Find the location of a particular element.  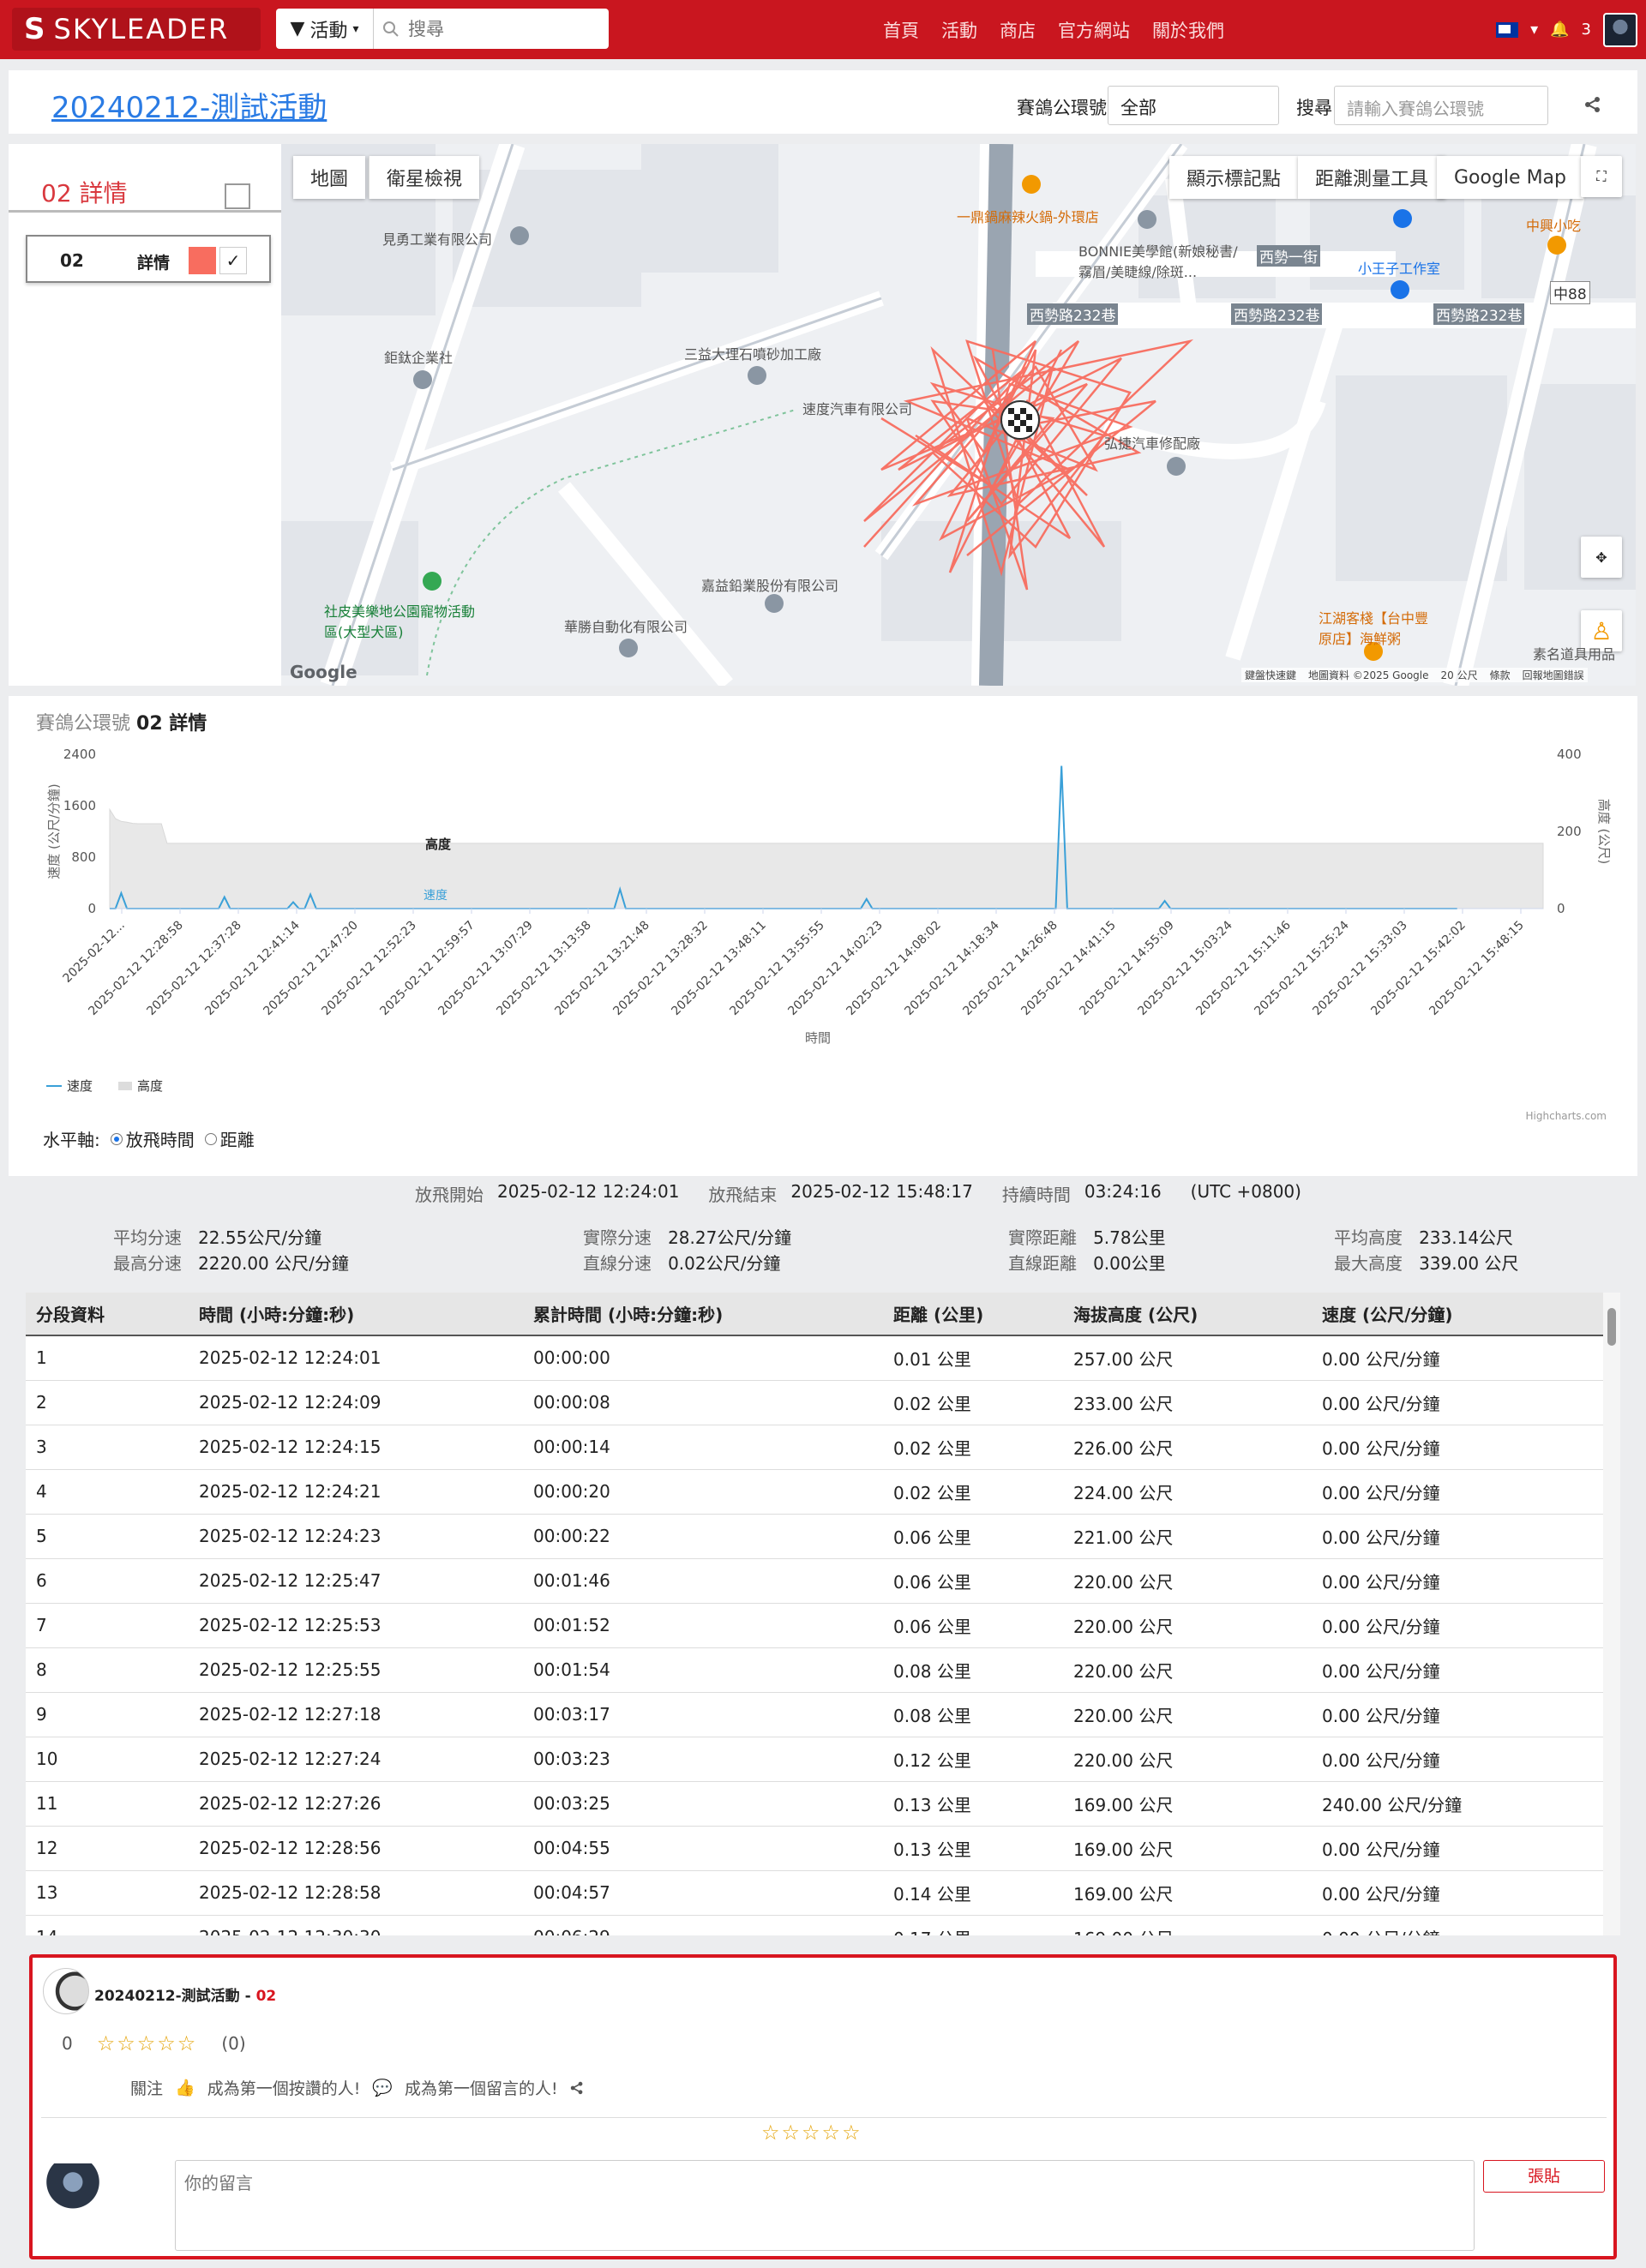

pigeon-panel-header: 02 詳情 is located at coordinates (145, 183).